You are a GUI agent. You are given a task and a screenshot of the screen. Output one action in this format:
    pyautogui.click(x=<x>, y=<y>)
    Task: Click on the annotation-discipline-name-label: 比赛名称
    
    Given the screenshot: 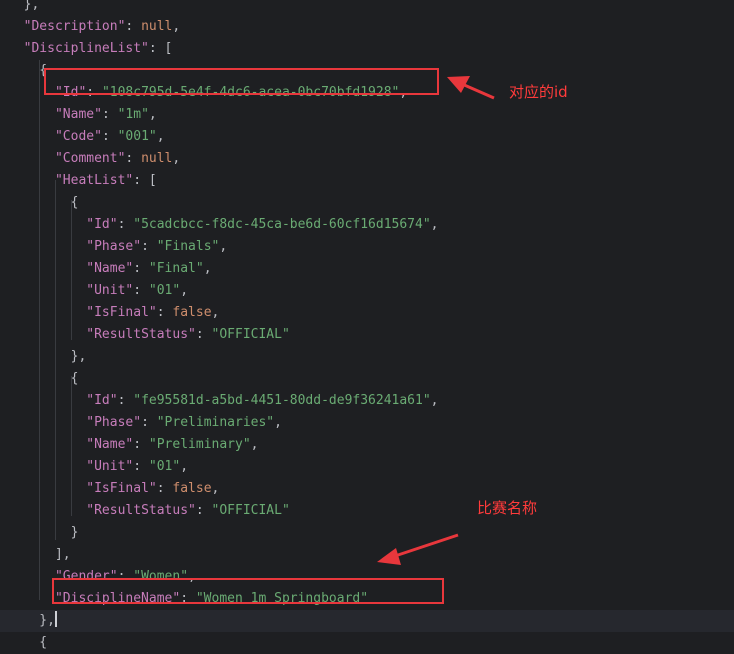 What is the action you would take?
    pyautogui.click(x=507, y=508)
    